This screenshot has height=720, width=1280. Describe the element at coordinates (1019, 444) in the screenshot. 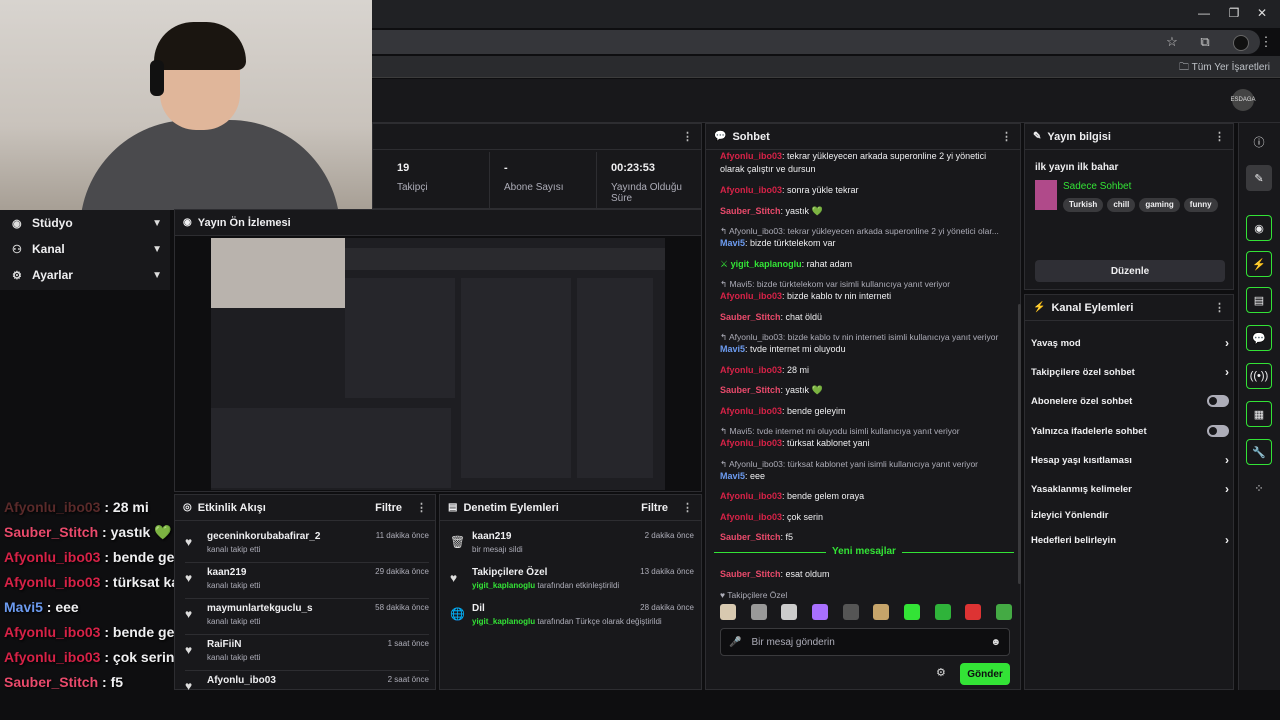

I see `chat-scrollbar` at that location.